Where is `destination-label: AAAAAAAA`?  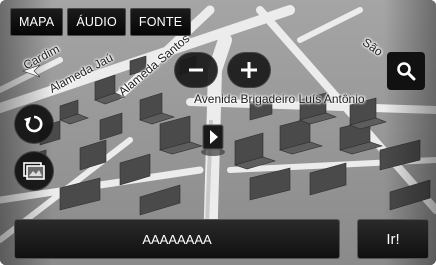 destination-label: AAAAAAAA is located at coordinates (177, 239).